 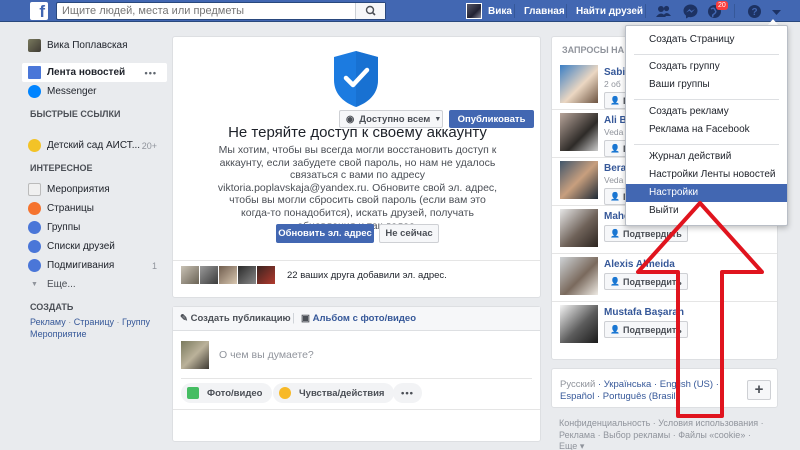 What do you see at coordinates (706, 67) in the screenshot?
I see `menu-item: Создать группу` at bounding box center [706, 67].